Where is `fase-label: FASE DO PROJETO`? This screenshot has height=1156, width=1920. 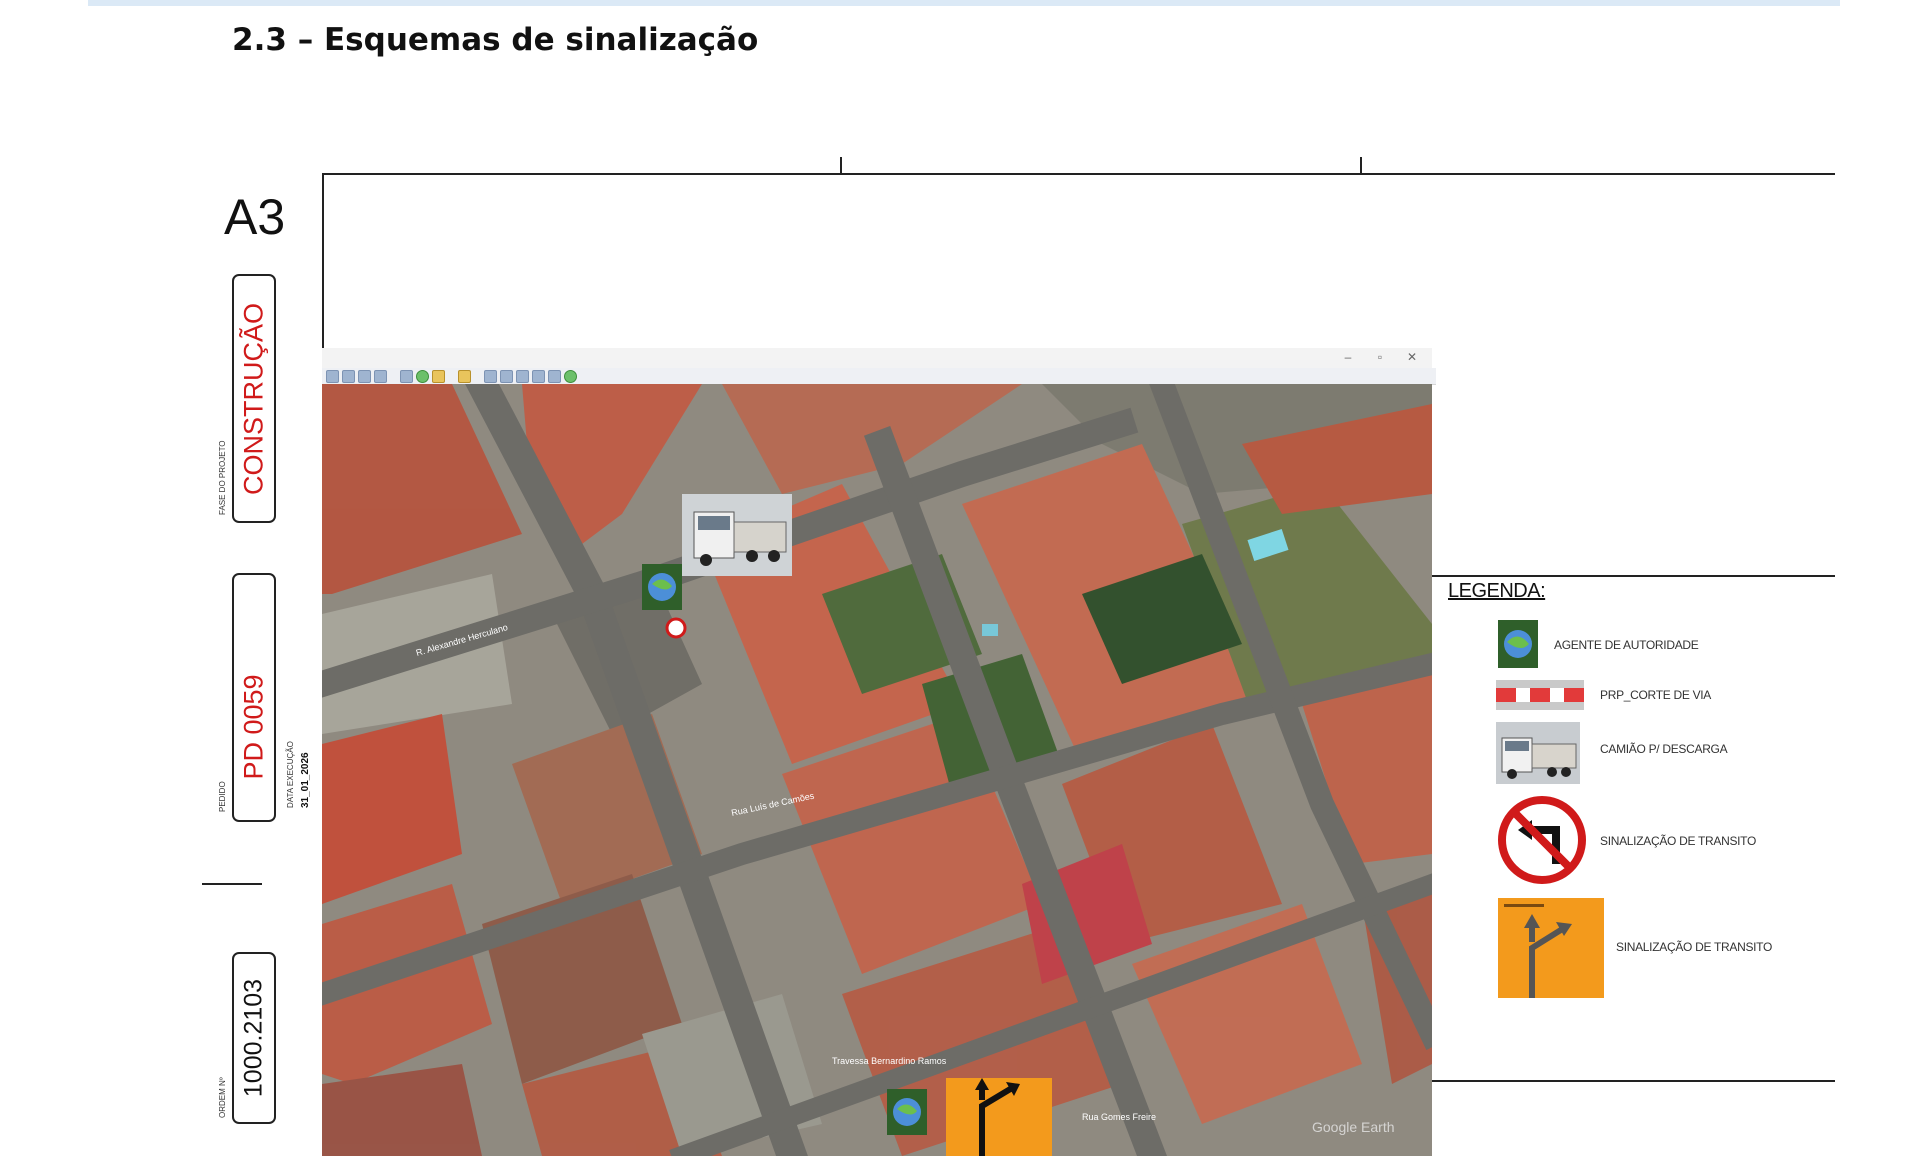
fase-label: FASE DO PROJETO is located at coordinates (222, 477).